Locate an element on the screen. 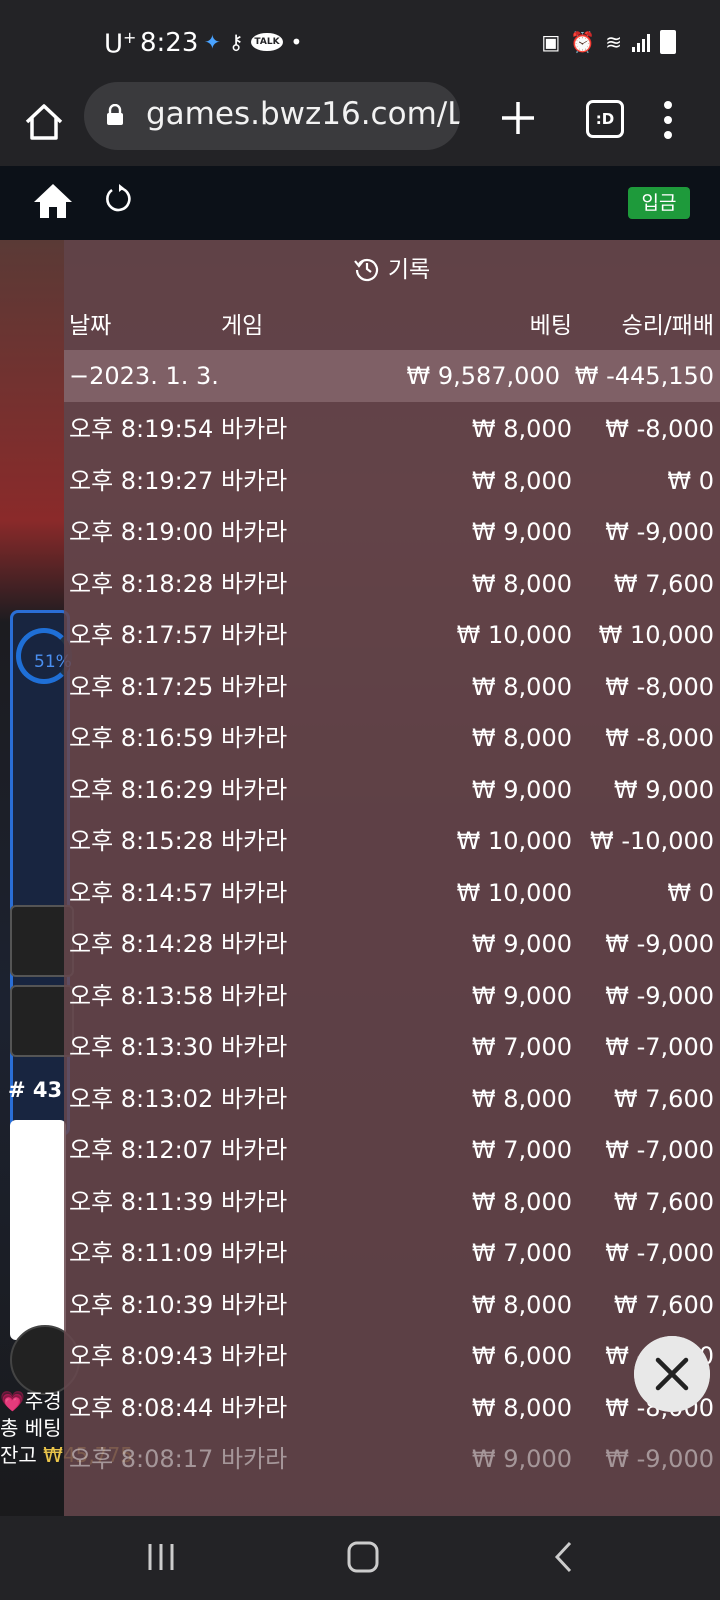 The width and height of the screenshot is (720, 1600). refresh-icon is located at coordinates (119, 199).